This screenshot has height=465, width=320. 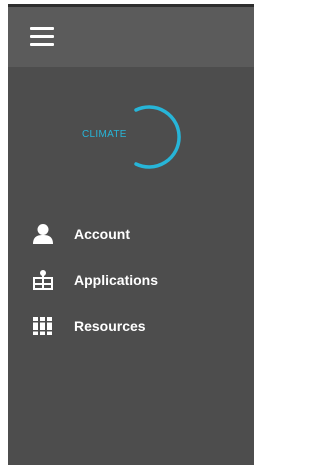 What do you see at coordinates (130, 246) in the screenshot?
I see `sidebar-item-account: Account` at bounding box center [130, 246].